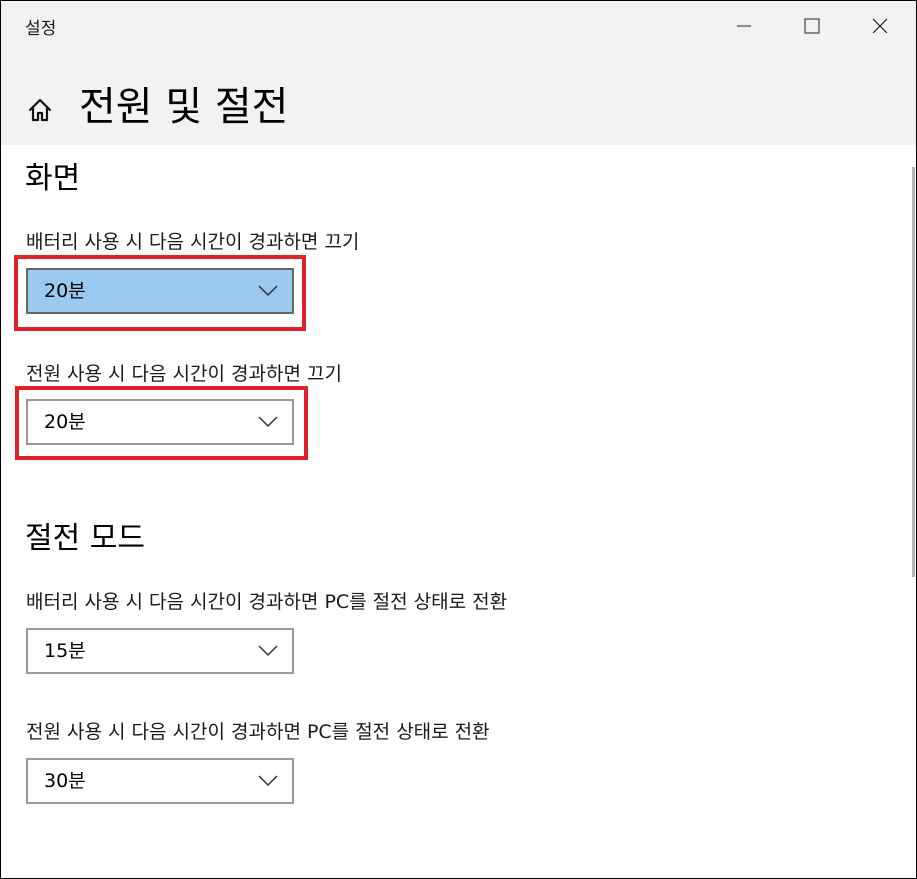 This screenshot has width=917, height=879. Describe the element at coordinates (458, 26) in the screenshot. I see `title-bar: 설정` at that location.